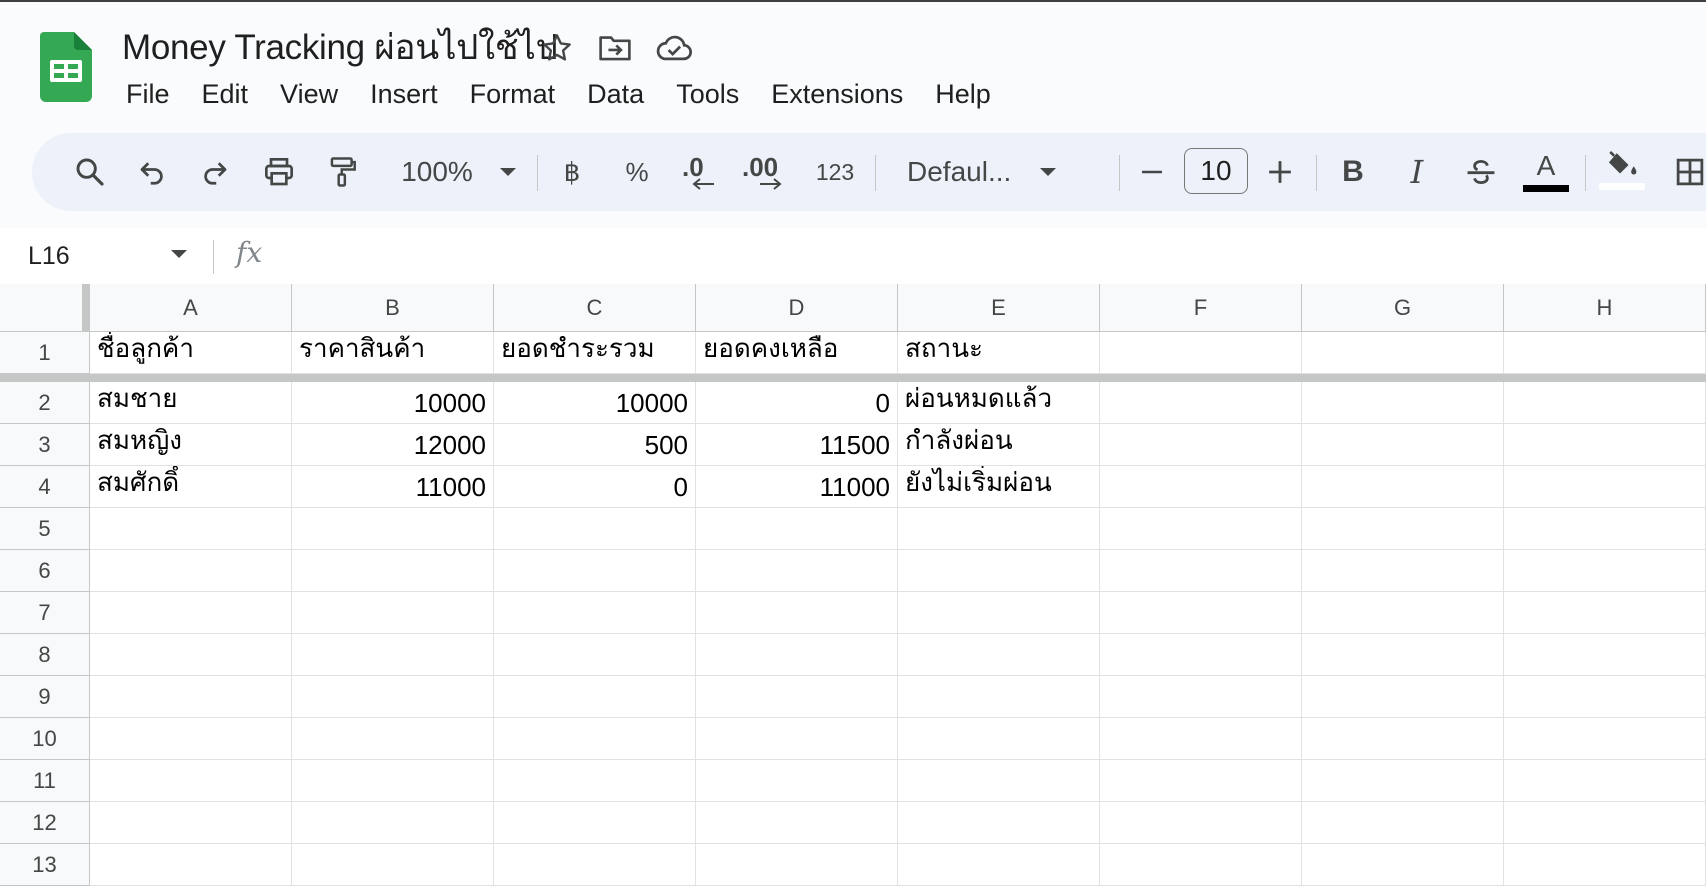 Image resolution: width=1706 pixels, height=890 pixels. Describe the element at coordinates (191, 308) in the screenshot. I see `column-header-a: A` at that location.